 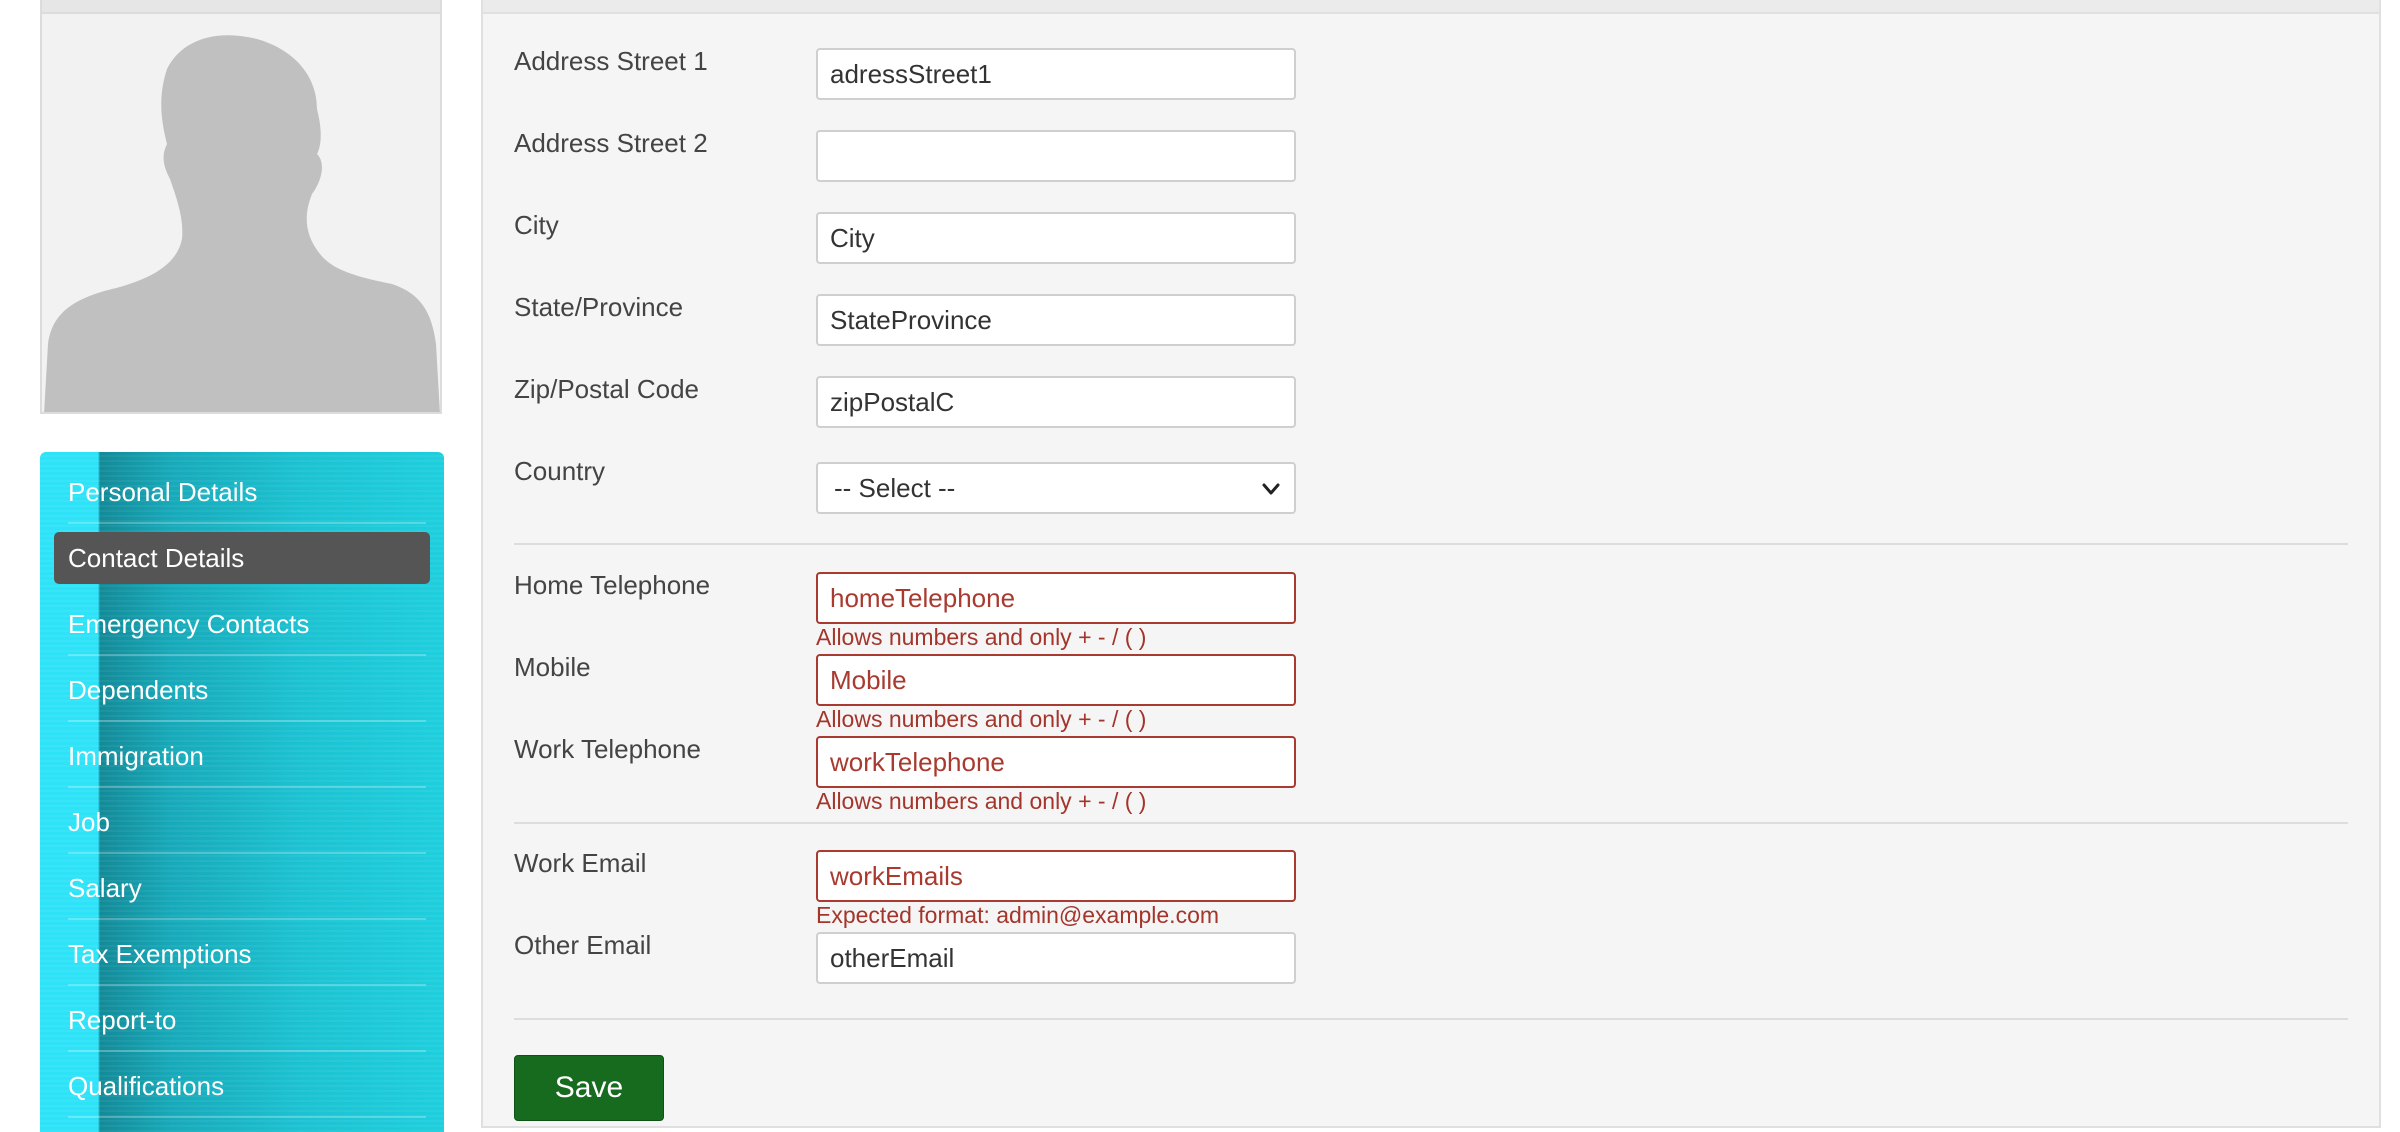 What do you see at coordinates (1056, 876) in the screenshot?
I see `work-email-input` at bounding box center [1056, 876].